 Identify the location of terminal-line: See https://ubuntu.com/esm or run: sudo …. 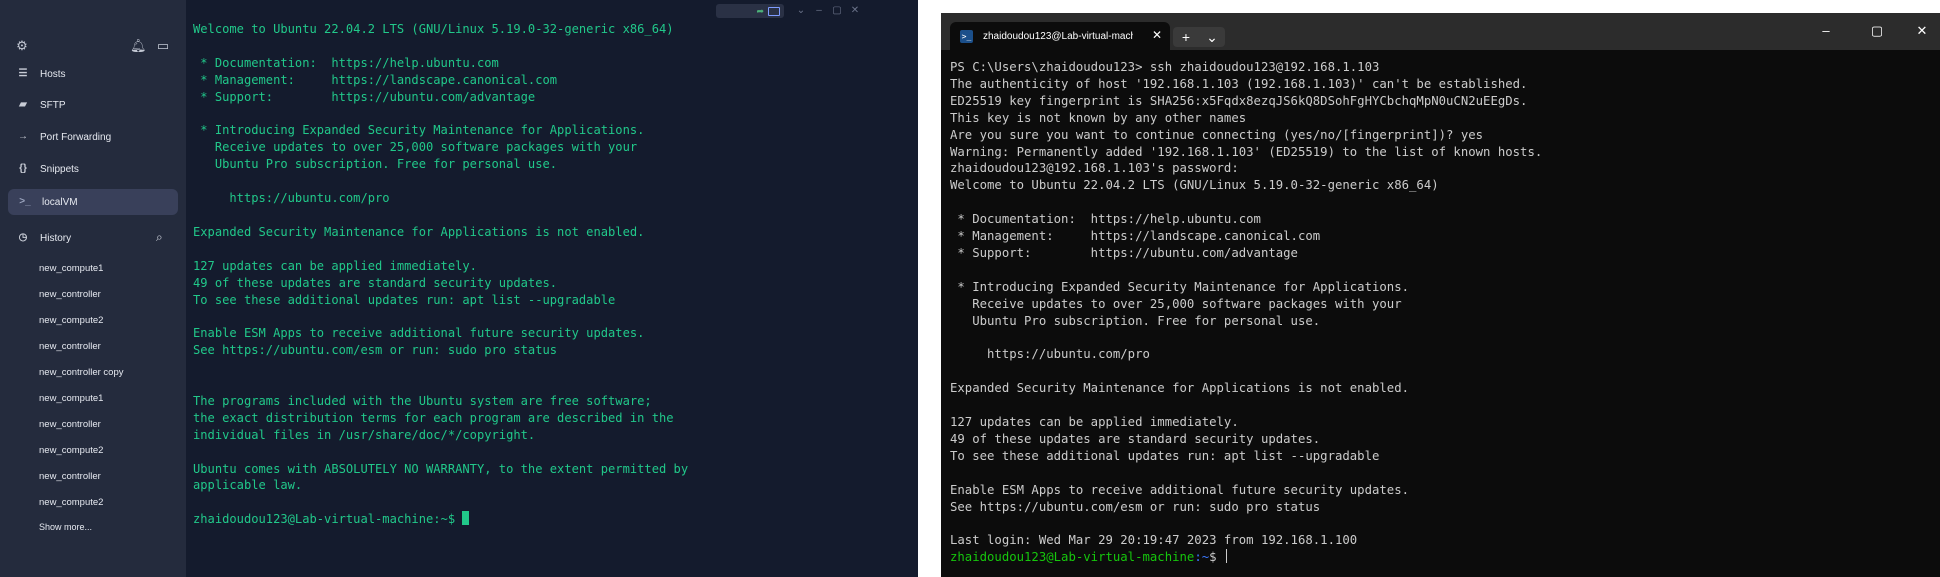
(1135, 506).